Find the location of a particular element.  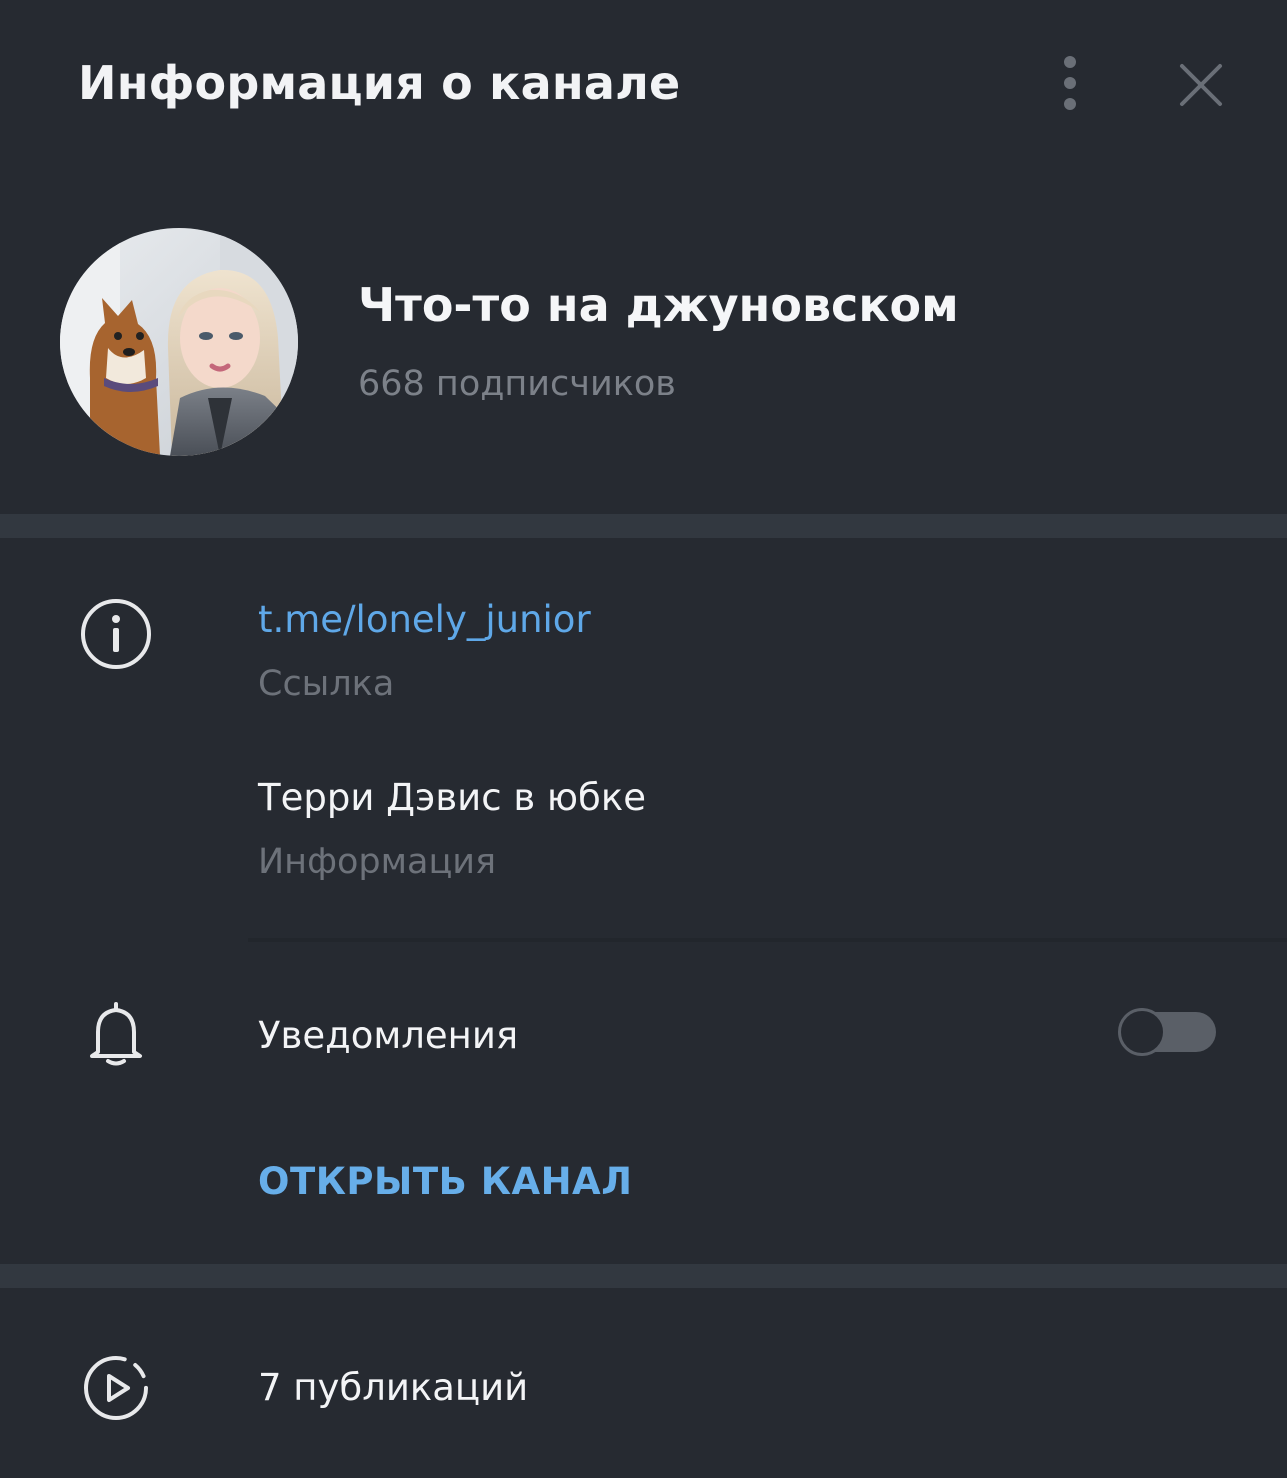

link-label: Ссылка is located at coordinates (326, 684).